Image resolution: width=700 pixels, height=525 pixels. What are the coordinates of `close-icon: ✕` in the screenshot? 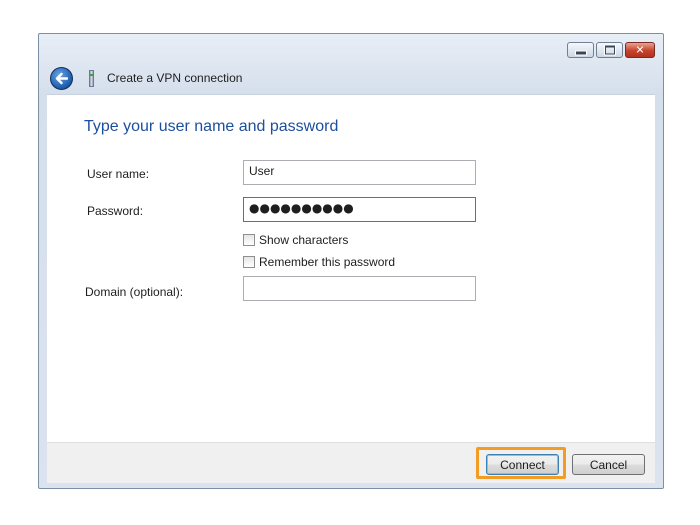 It's located at (640, 50).